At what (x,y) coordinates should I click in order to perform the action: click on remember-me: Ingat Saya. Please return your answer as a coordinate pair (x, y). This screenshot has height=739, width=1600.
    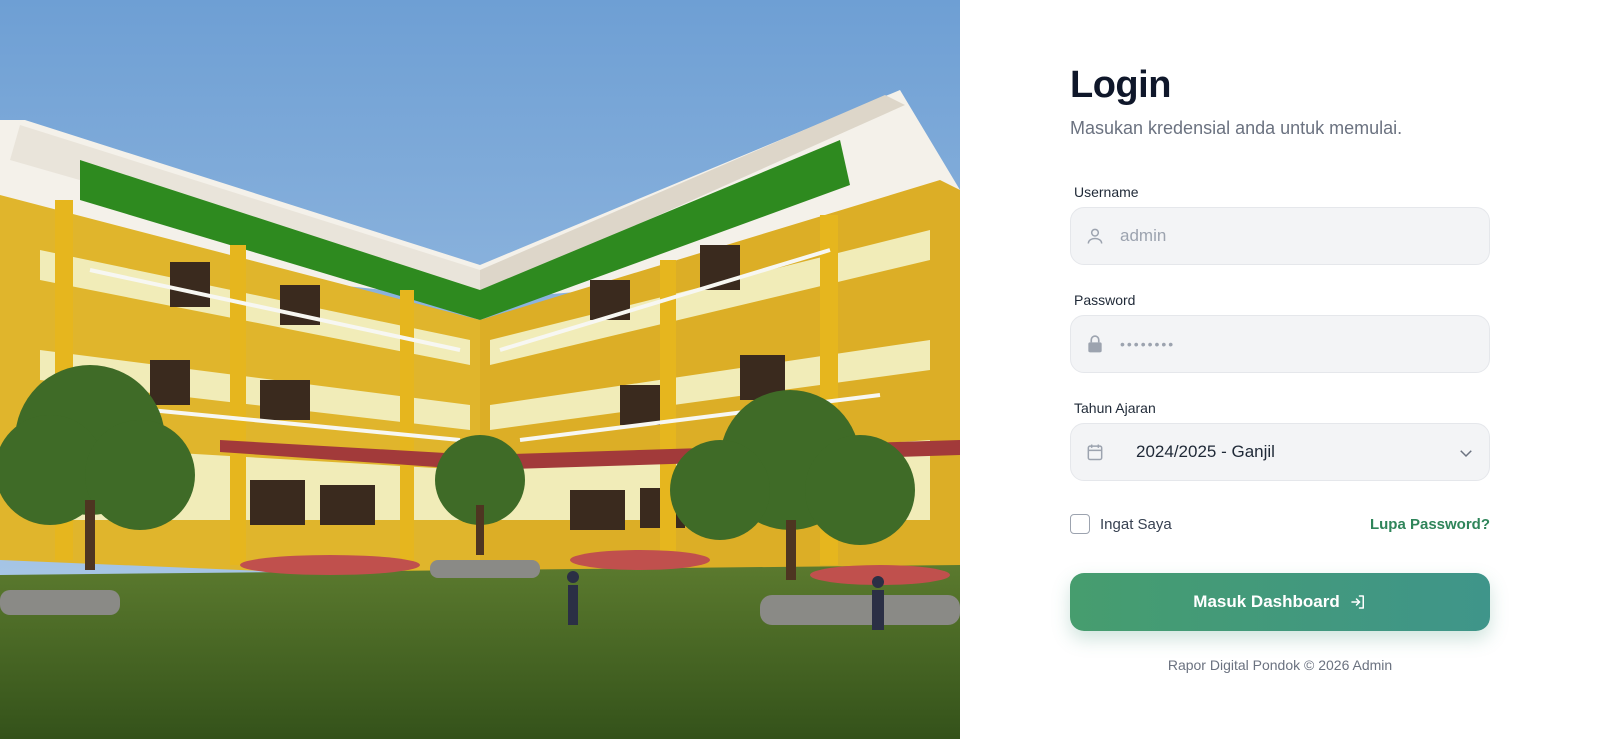
    Looking at the image, I should click on (1121, 524).